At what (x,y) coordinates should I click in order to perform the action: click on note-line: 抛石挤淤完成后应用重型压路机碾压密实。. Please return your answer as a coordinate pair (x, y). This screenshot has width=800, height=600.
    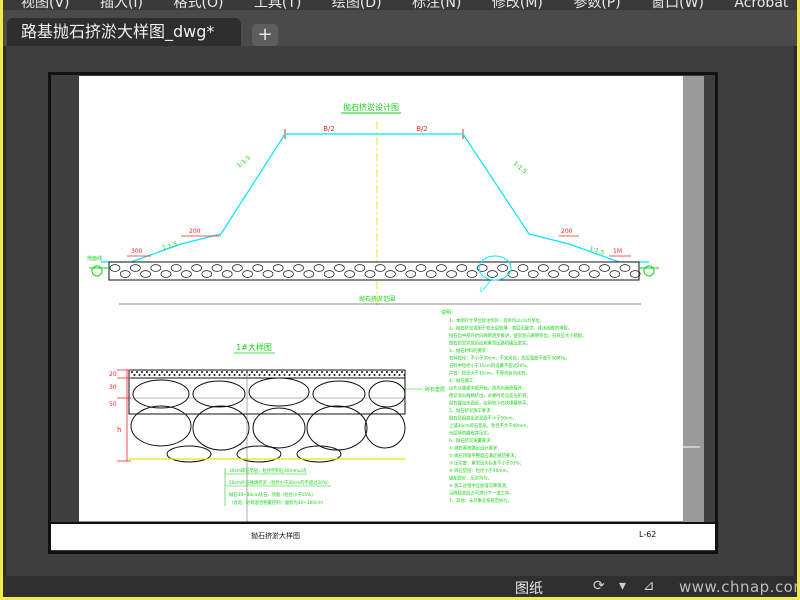
    Looking at the image, I should click on (490, 343).